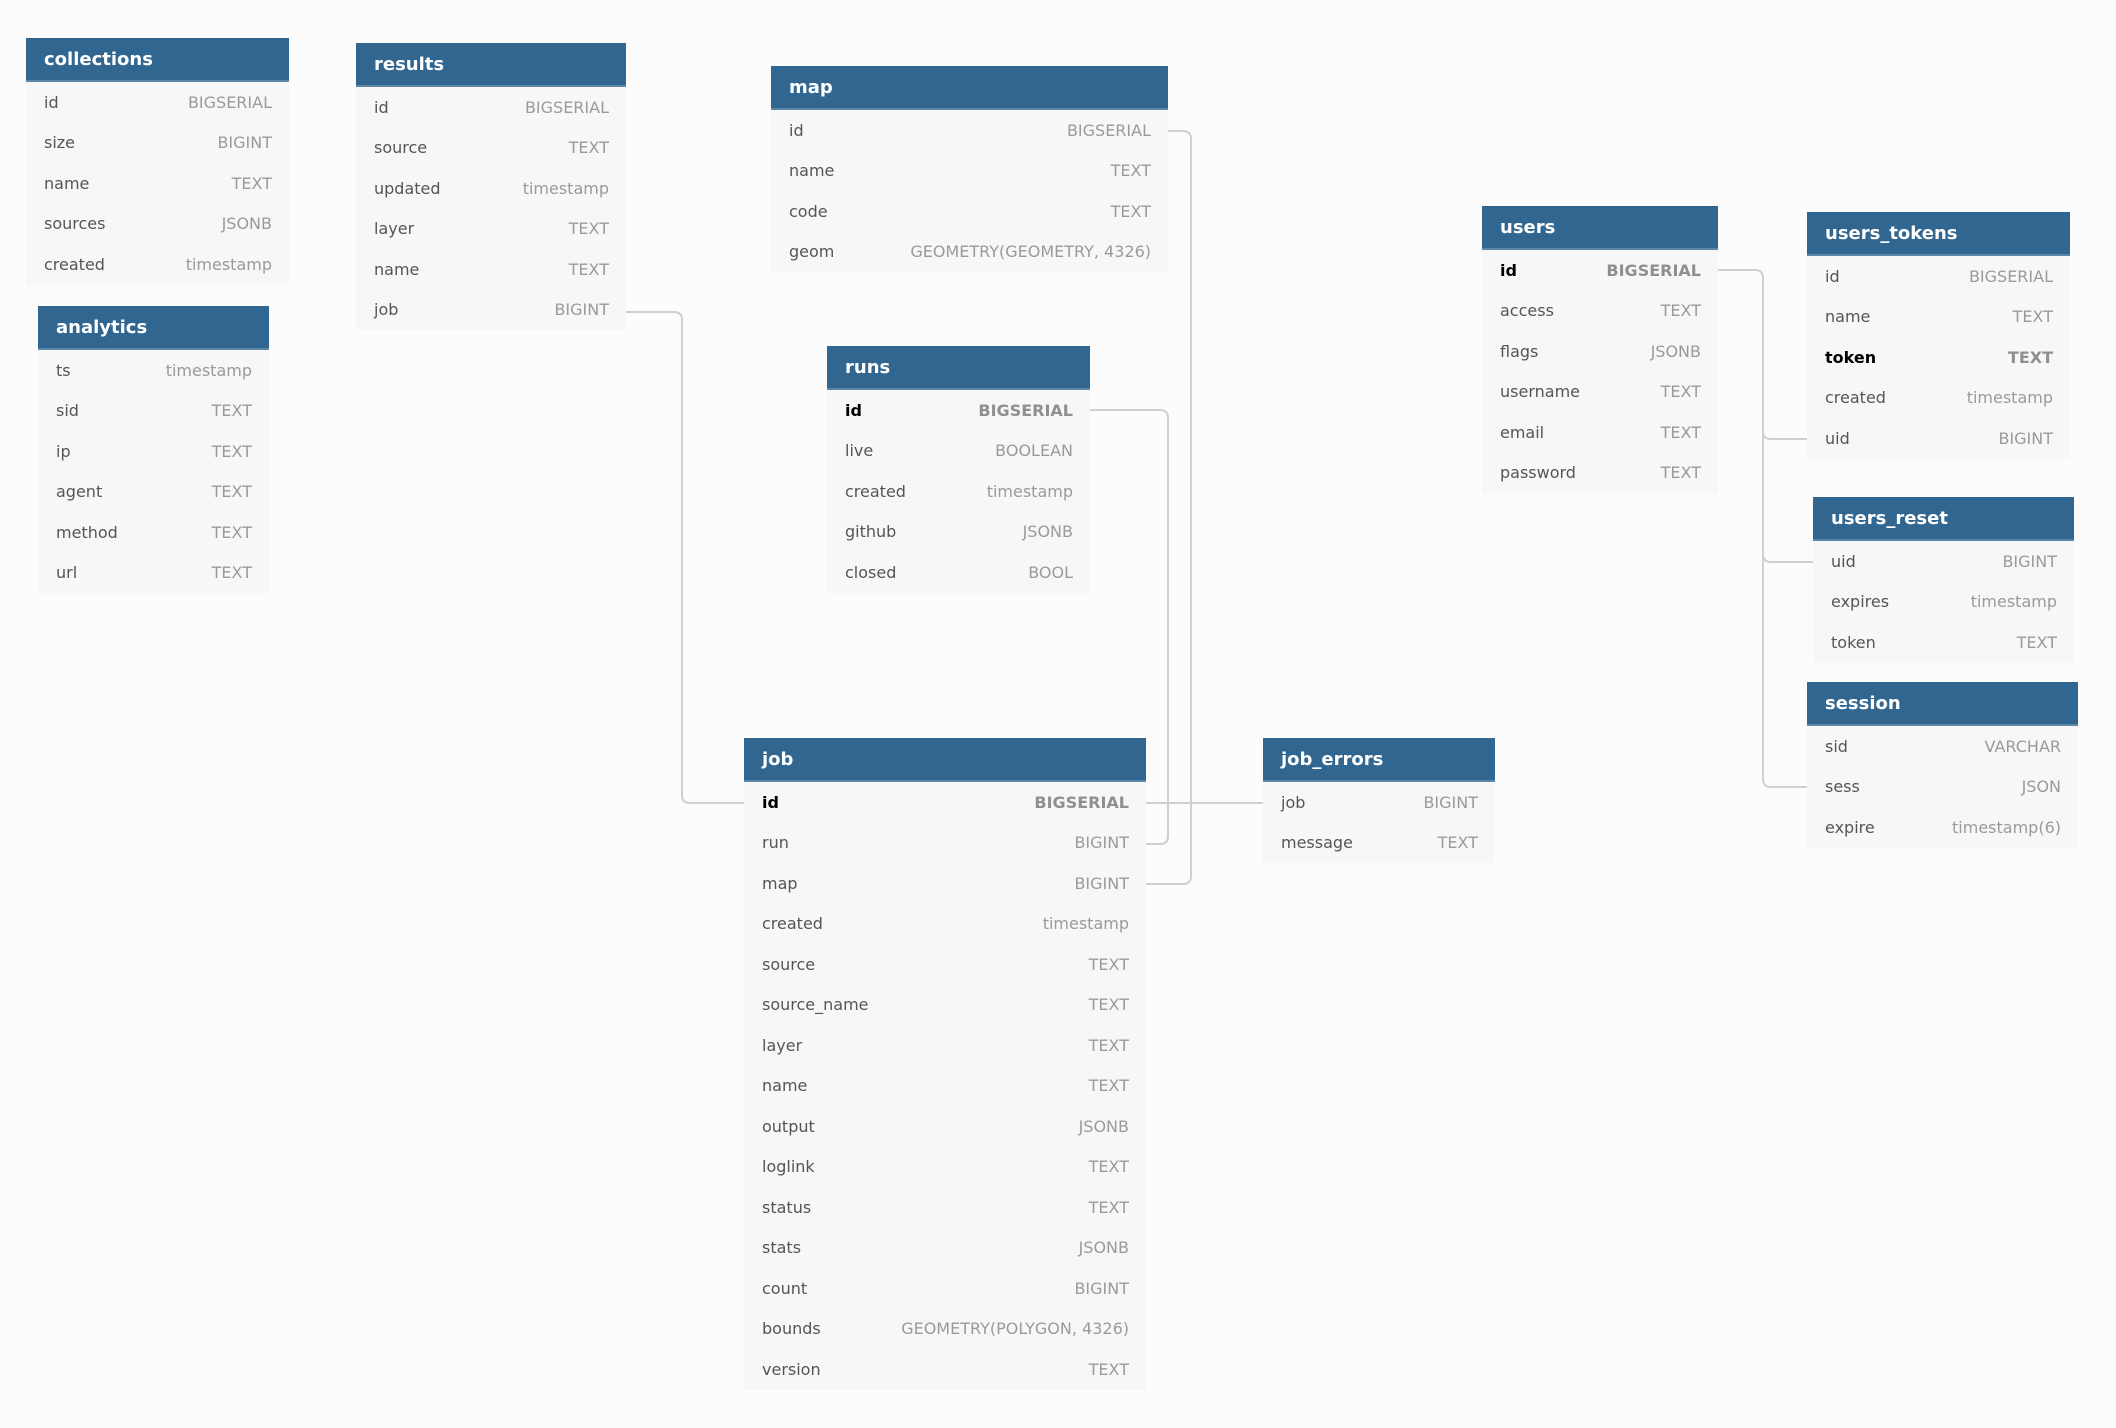 This screenshot has height=1428, width=2116. I want to click on column-row: run BIGINT, so click(945, 843).